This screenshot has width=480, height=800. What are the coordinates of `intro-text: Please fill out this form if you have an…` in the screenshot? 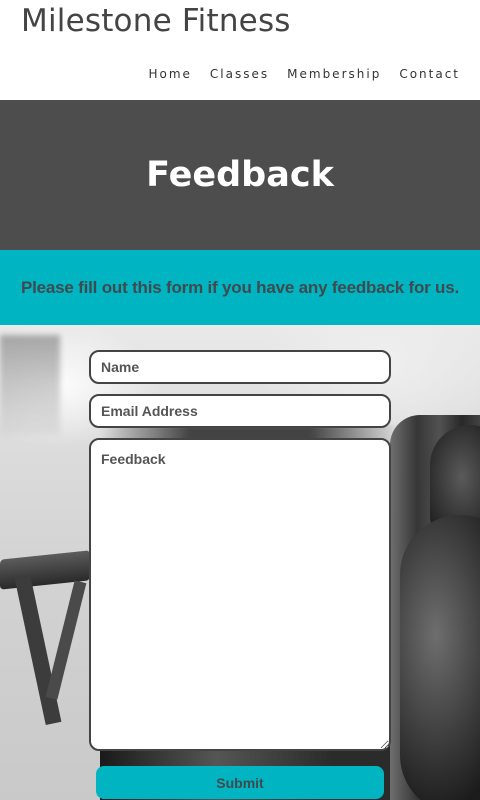 It's located at (240, 287).